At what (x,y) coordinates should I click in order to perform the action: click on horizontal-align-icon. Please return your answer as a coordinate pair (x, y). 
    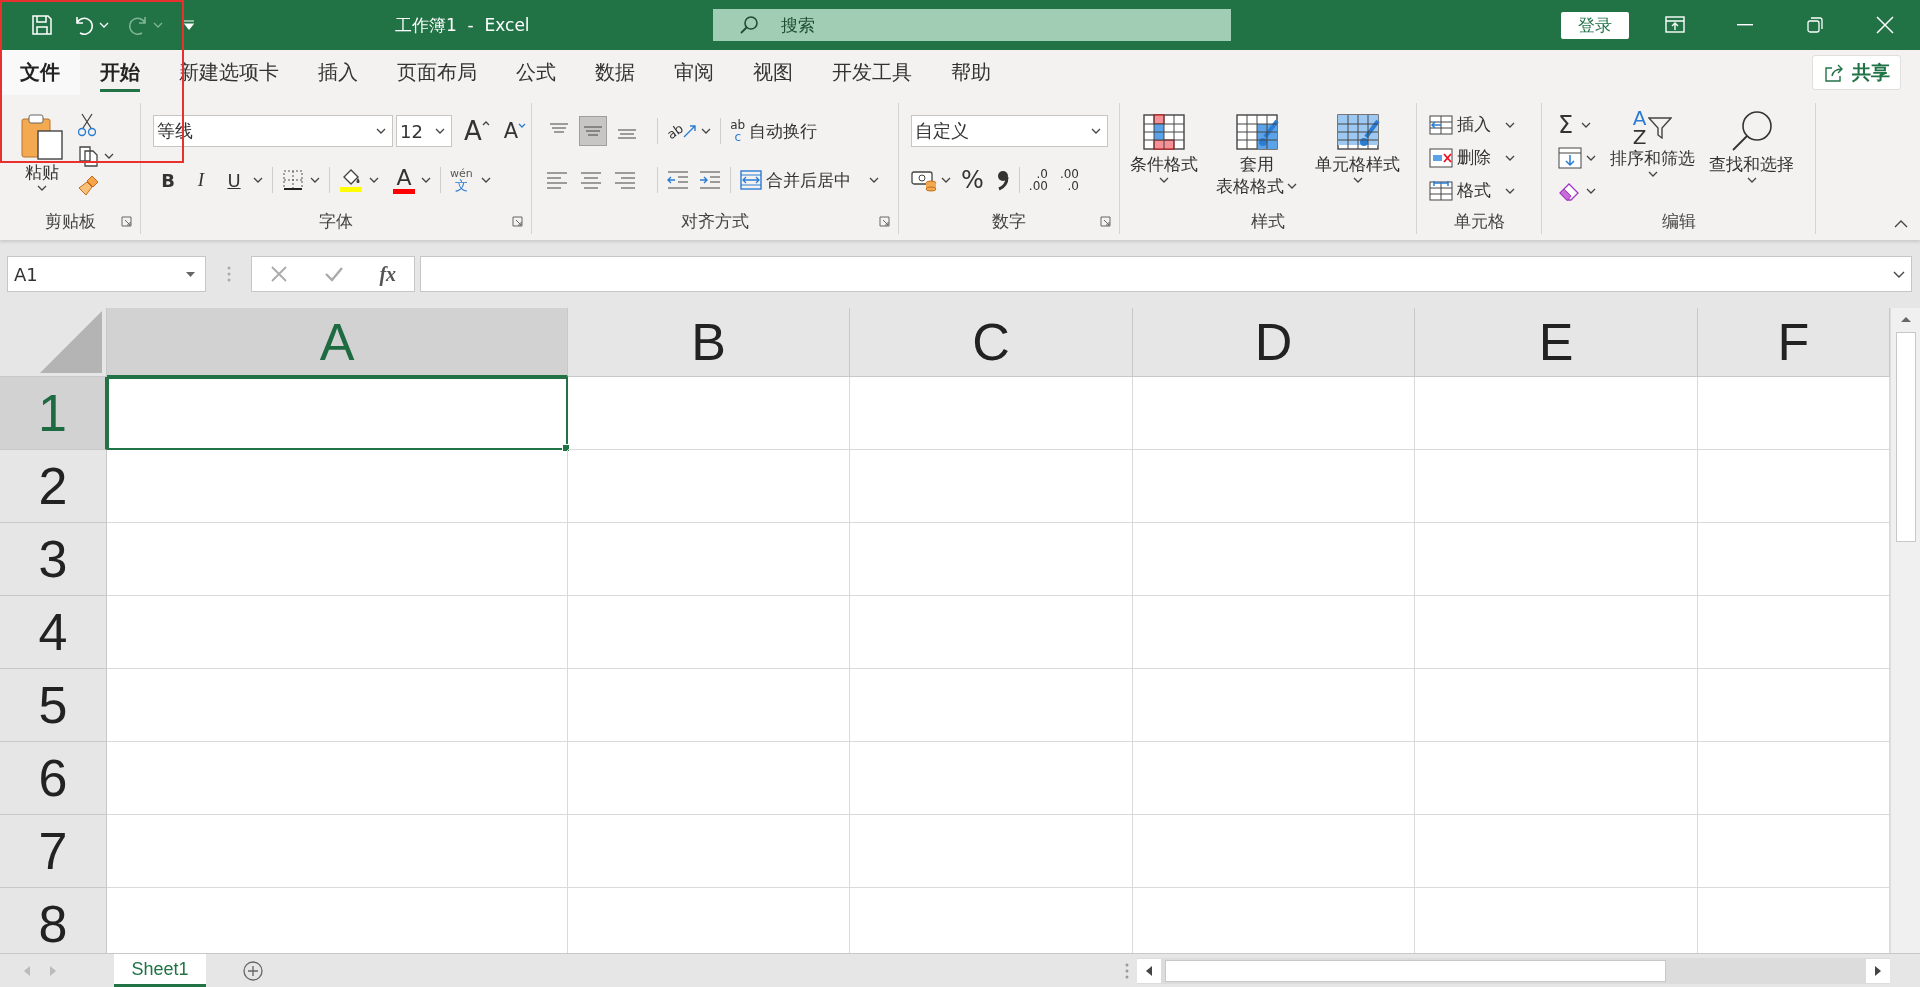
    Looking at the image, I should click on (557, 180).